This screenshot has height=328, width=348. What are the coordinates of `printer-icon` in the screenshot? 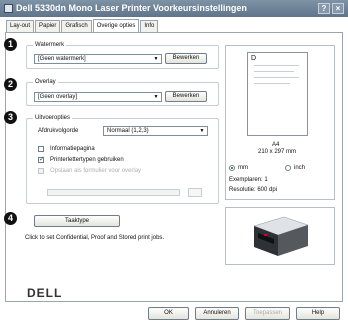 It's located at (281, 236).